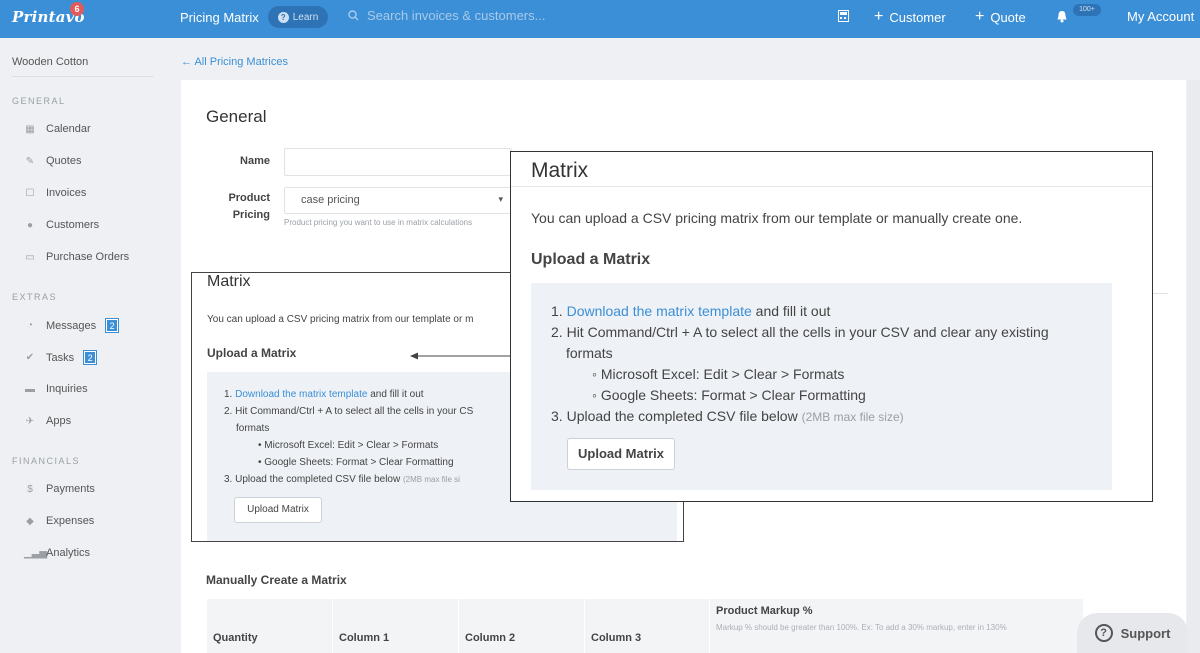  Describe the element at coordinates (36, 553) in the screenshot. I see `bar-chart-icon: ▁▃▅` at that location.